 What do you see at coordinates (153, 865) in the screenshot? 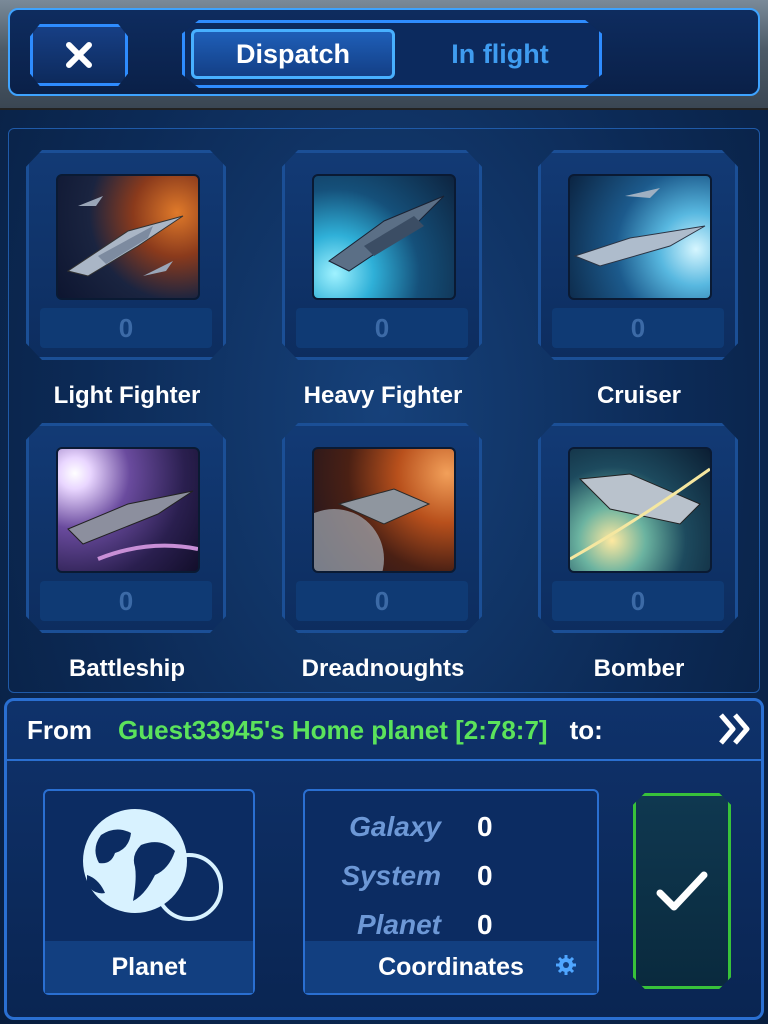
I see `globe-icon` at bounding box center [153, 865].